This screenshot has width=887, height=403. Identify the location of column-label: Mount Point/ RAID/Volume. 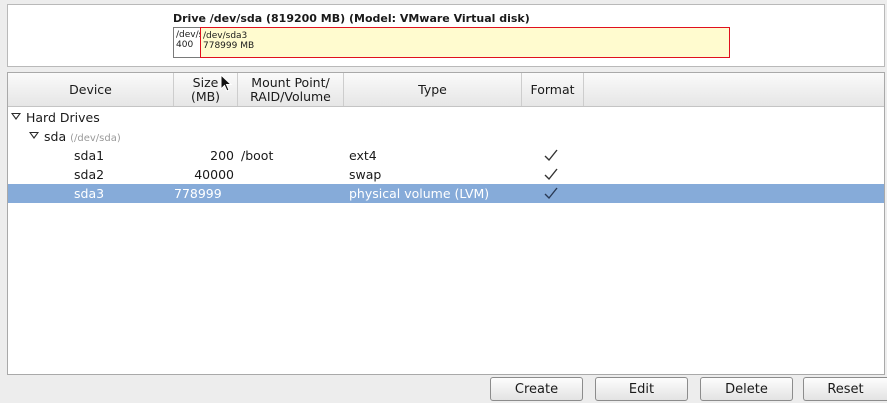
(290, 89).